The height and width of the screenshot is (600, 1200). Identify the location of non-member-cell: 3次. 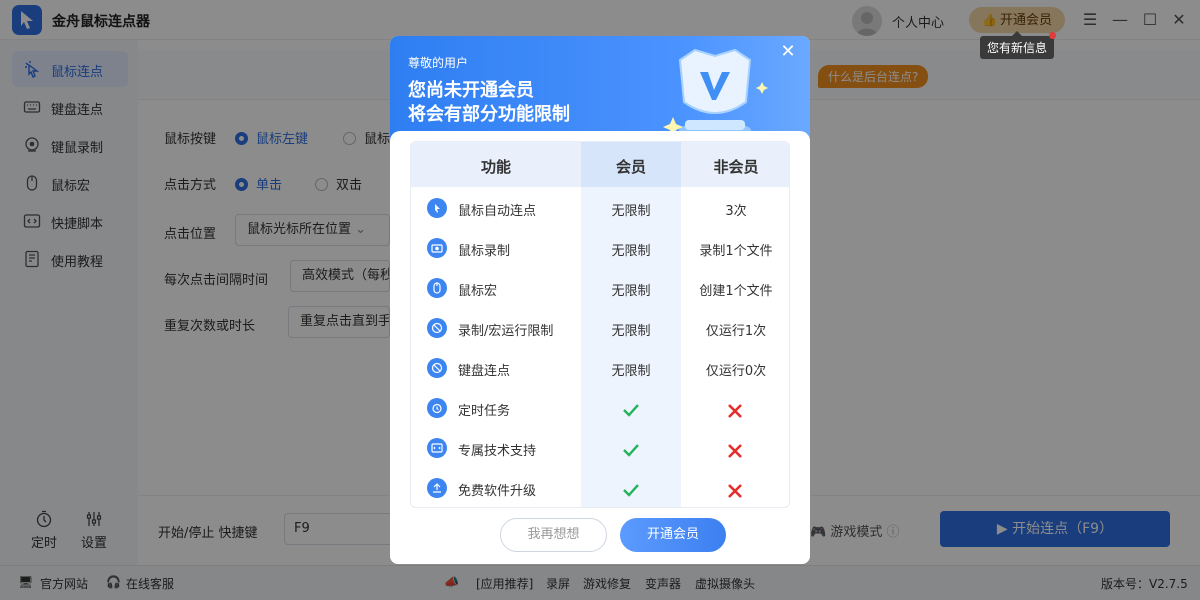
(736, 211).